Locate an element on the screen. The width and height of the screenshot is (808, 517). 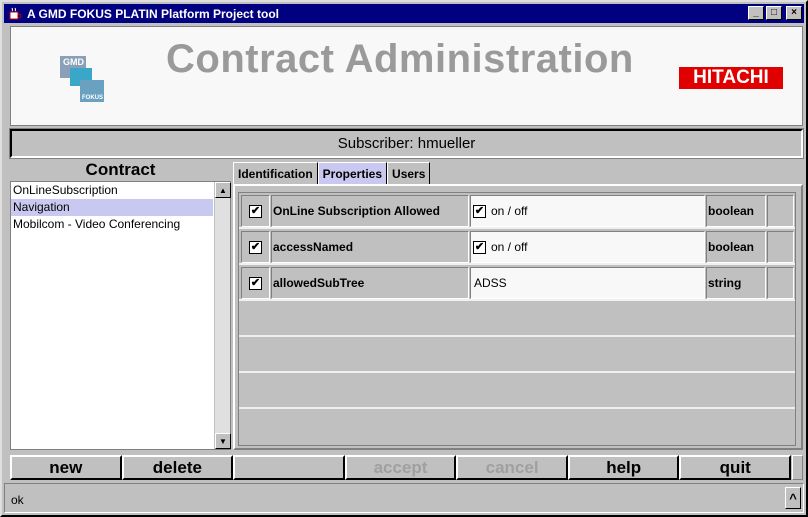
tab-users: Users is located at coordinates (409, 173).